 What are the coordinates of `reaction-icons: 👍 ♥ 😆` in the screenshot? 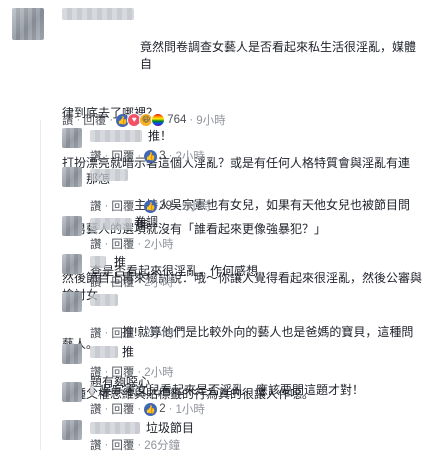 It's located at (141, 120).